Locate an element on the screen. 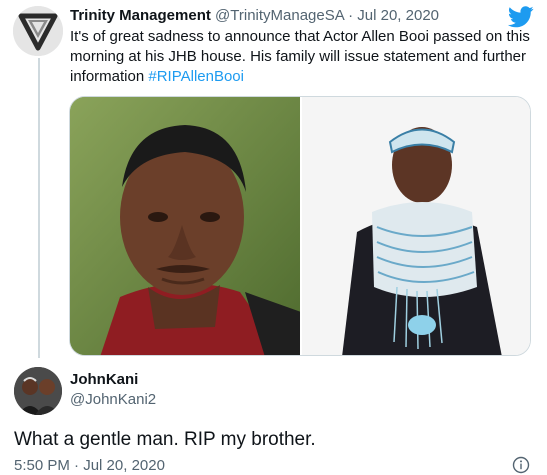 The image size is (547, 475). johnkani-avatar is located at coordinates (38, 391).